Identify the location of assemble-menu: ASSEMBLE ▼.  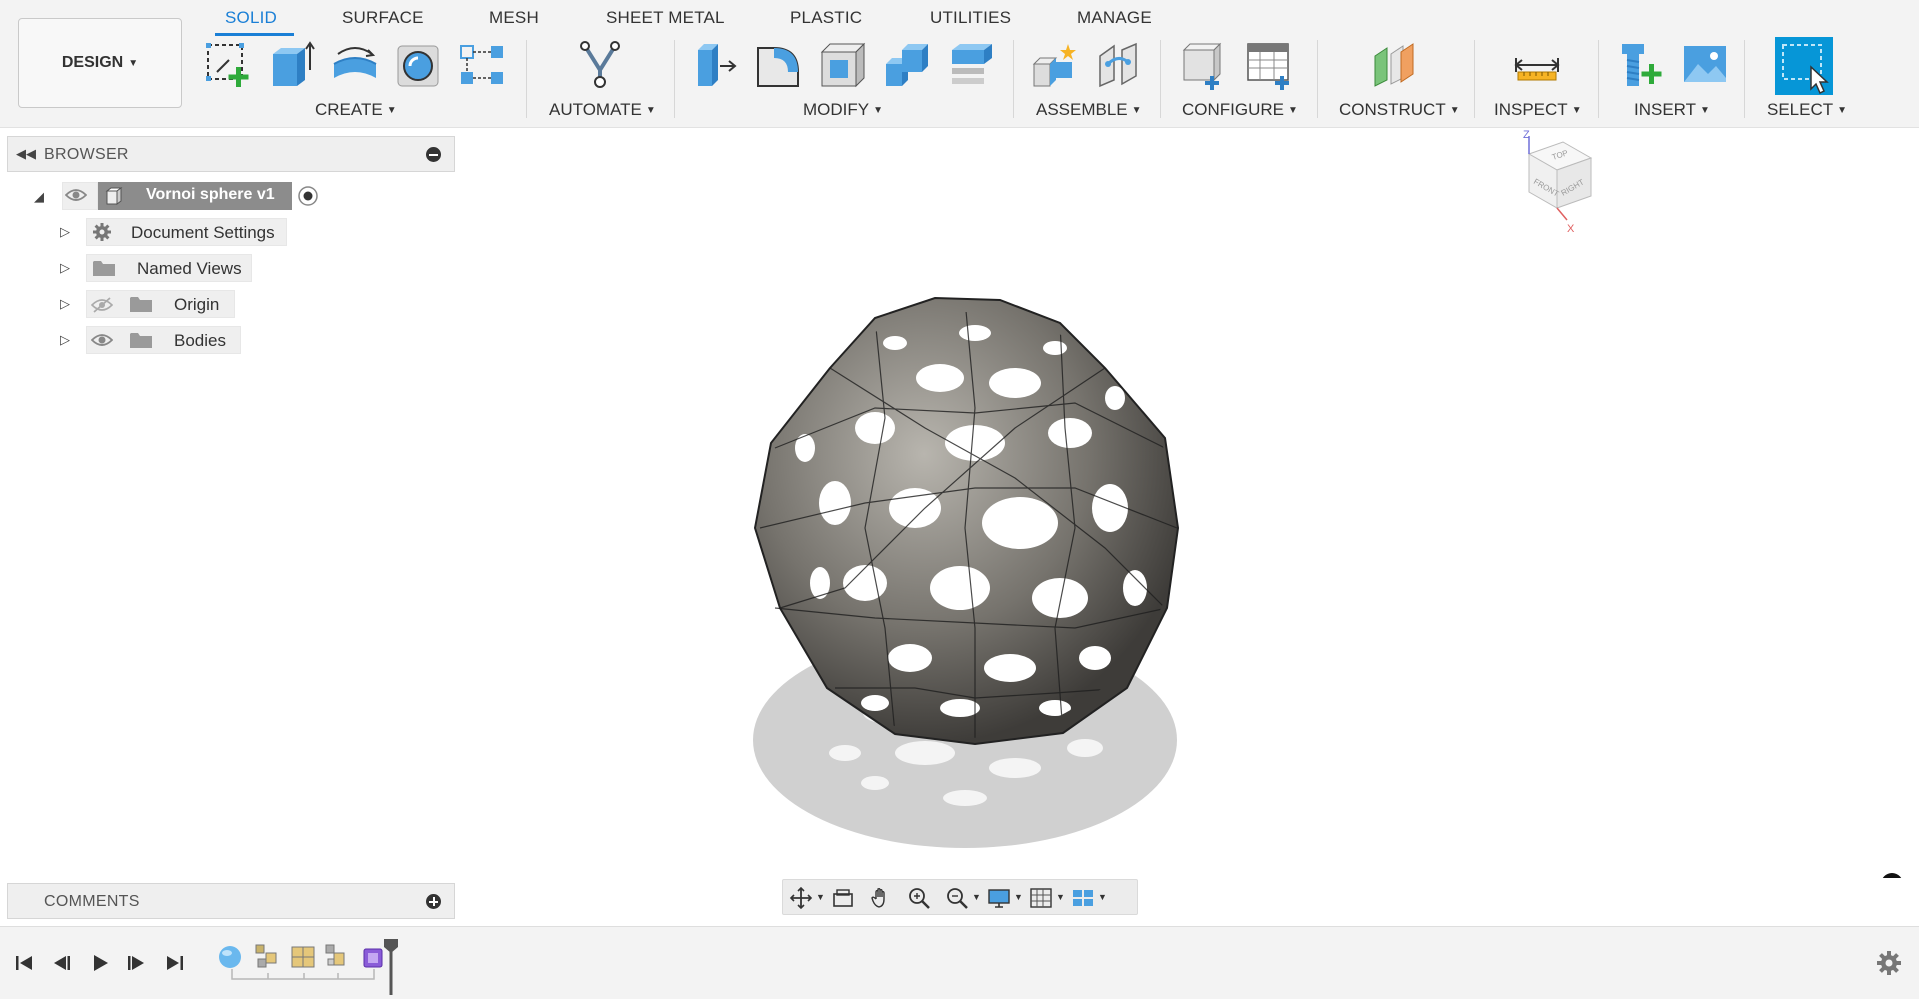
(1089, 110).